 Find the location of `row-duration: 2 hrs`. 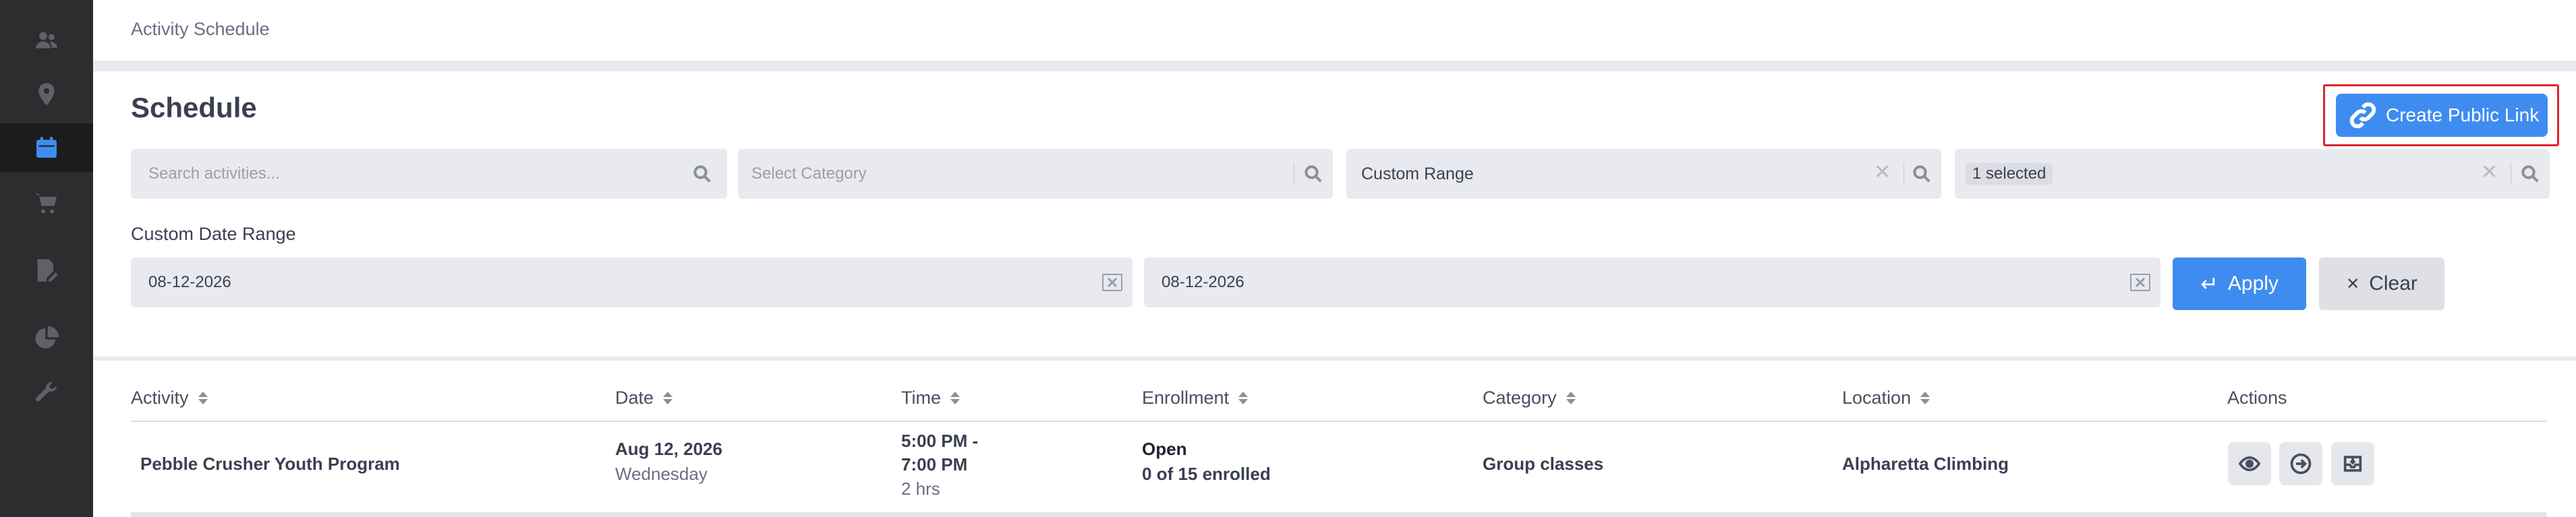

row-duration: 2 hrs is located at coordinates (920, 489).